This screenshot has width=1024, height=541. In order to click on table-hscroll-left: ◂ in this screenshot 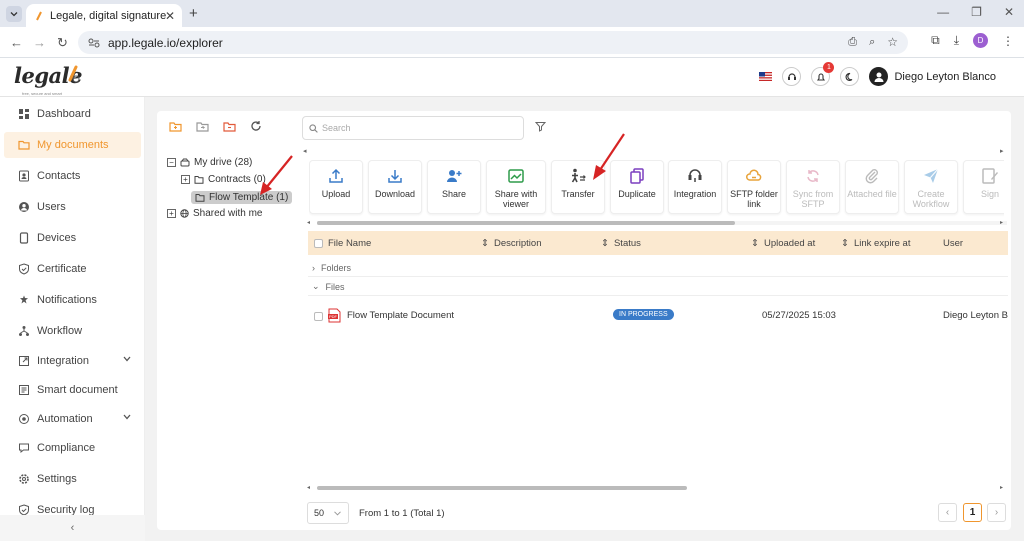, I will do `click(308, 487)`.